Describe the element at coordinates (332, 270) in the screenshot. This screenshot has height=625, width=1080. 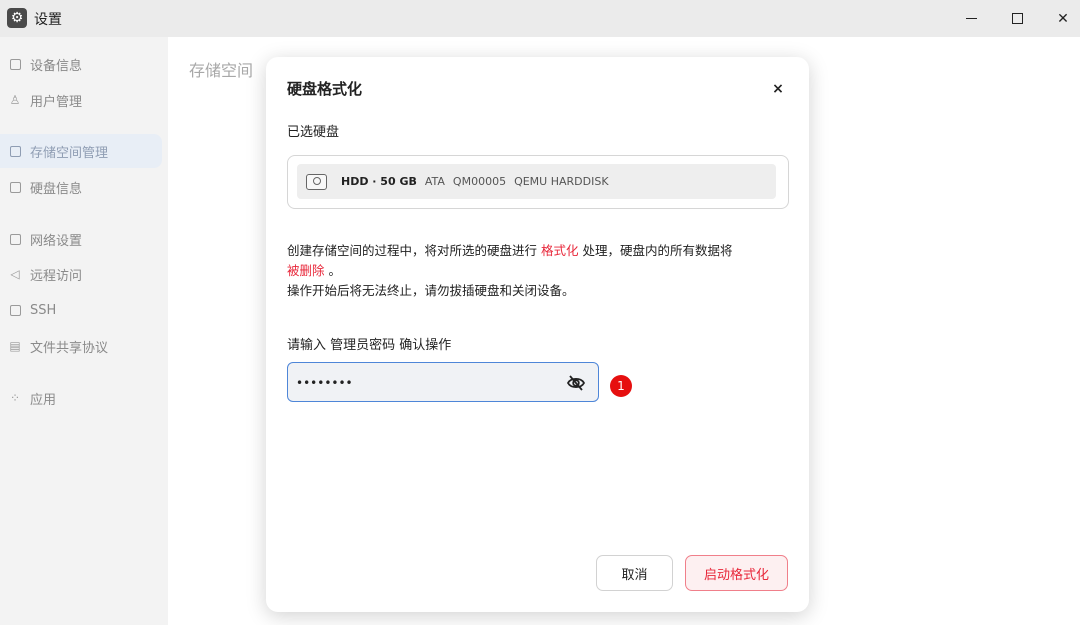
I see `warning-text: 。` at that location.